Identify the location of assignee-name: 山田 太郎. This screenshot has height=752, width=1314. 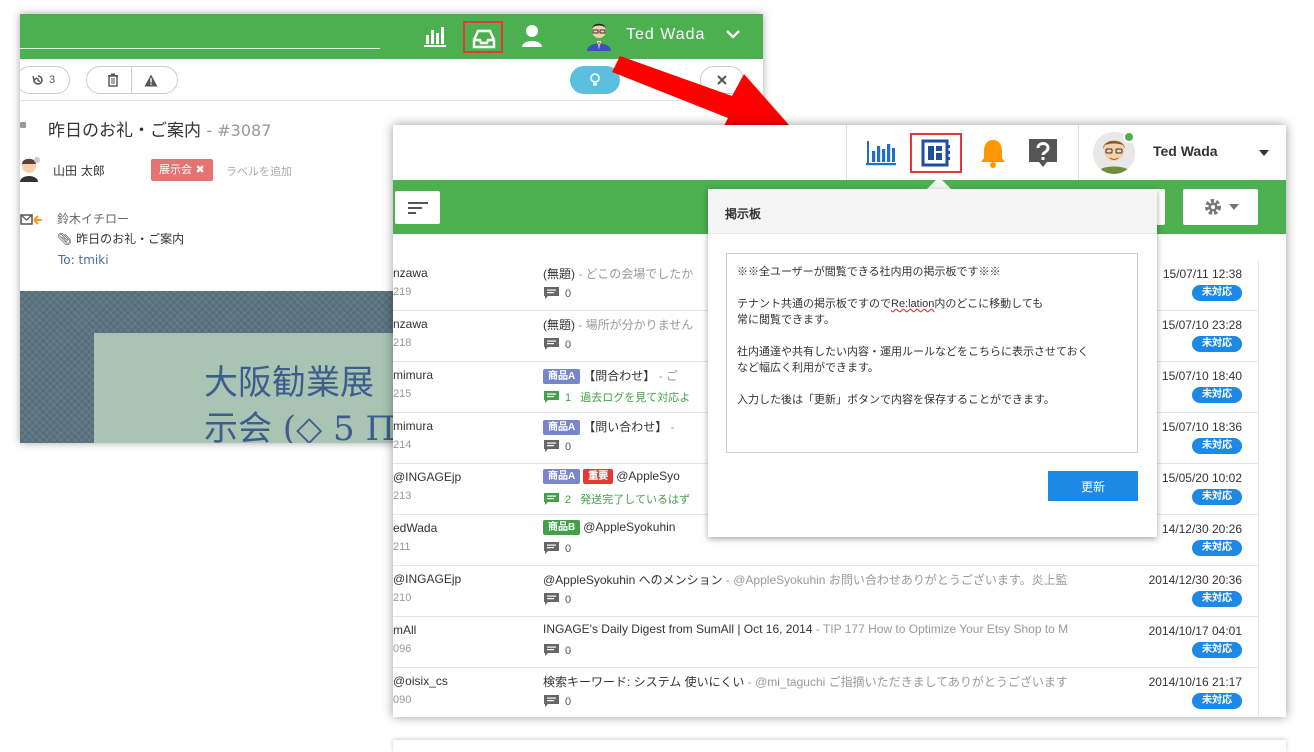
(79, 170).